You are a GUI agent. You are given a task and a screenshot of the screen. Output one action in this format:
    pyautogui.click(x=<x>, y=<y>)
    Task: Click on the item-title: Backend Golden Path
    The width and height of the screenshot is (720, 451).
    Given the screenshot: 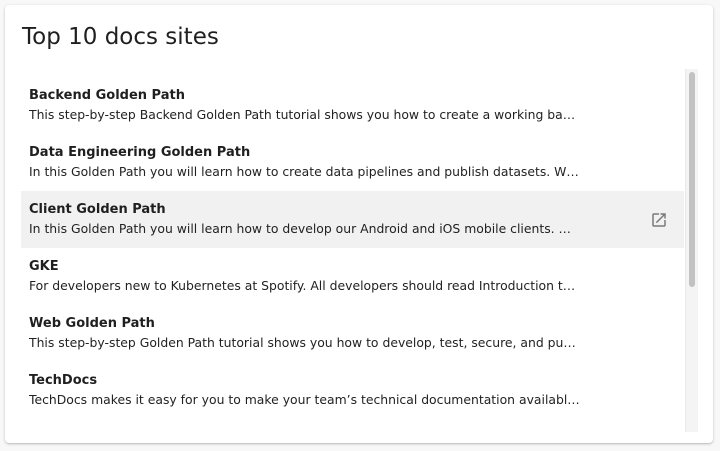 What is the action you would take?
    pyautogui.click(x=107, y=95)
    